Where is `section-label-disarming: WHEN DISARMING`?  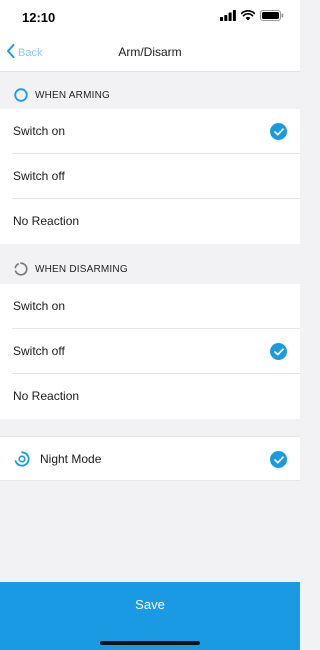
section-label-disarming: WHEN DISARMING is located at coordinates (81, 269).